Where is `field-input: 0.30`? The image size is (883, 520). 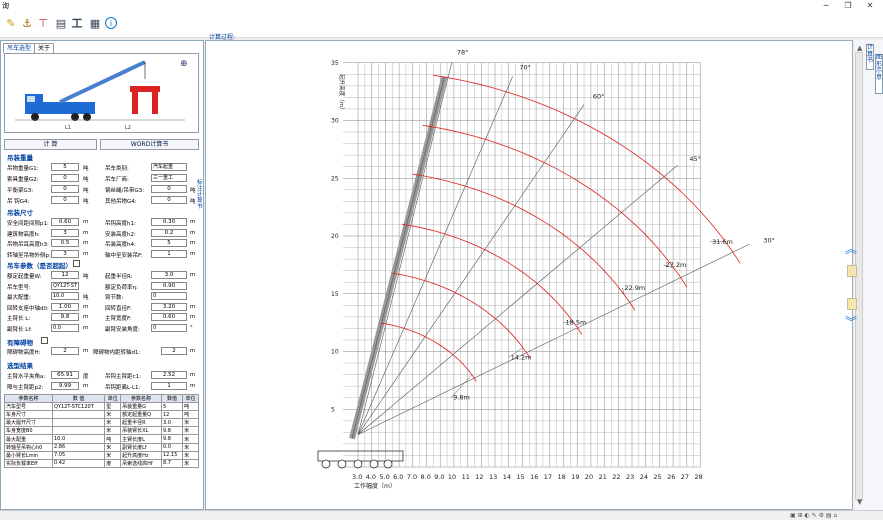
field-input: 0.30 is located at coordinates (169, 222).